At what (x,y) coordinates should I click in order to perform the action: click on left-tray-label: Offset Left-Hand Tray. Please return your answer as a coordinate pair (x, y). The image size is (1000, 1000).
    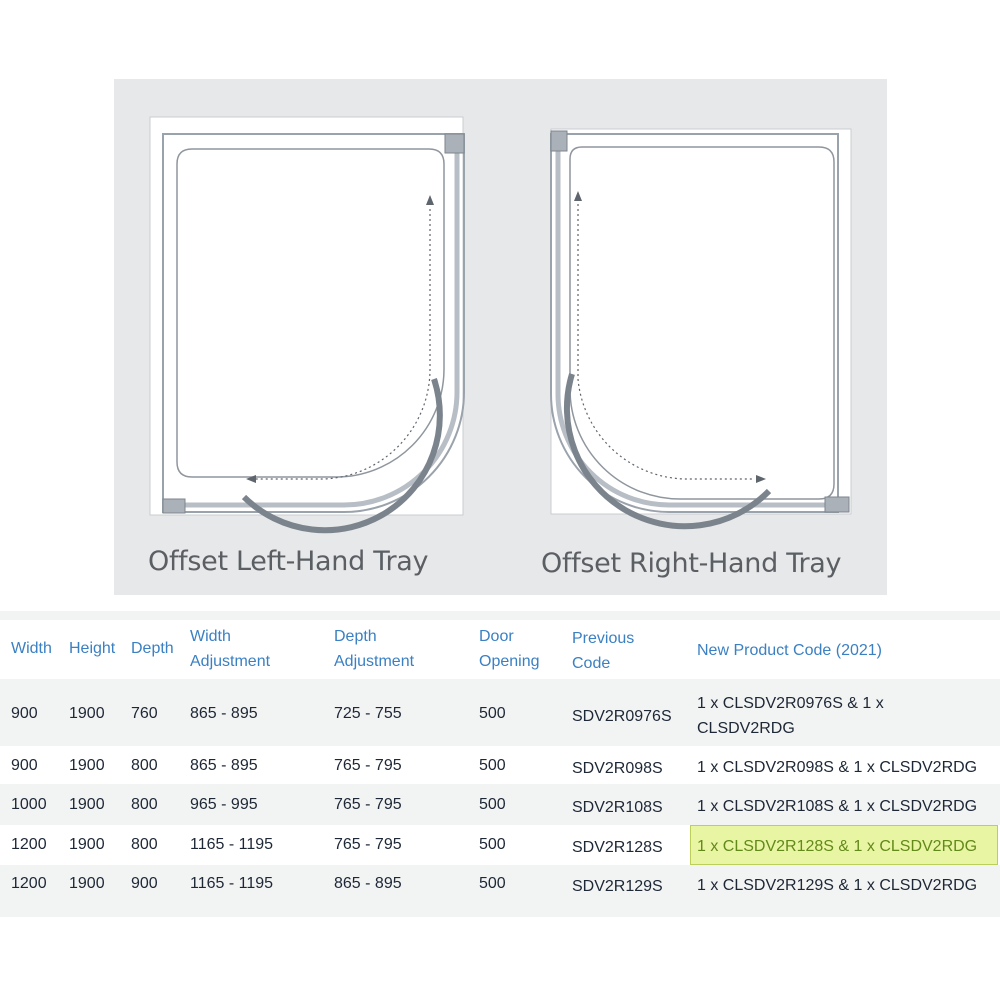
    Looking at the image, I should click on (288, 561).